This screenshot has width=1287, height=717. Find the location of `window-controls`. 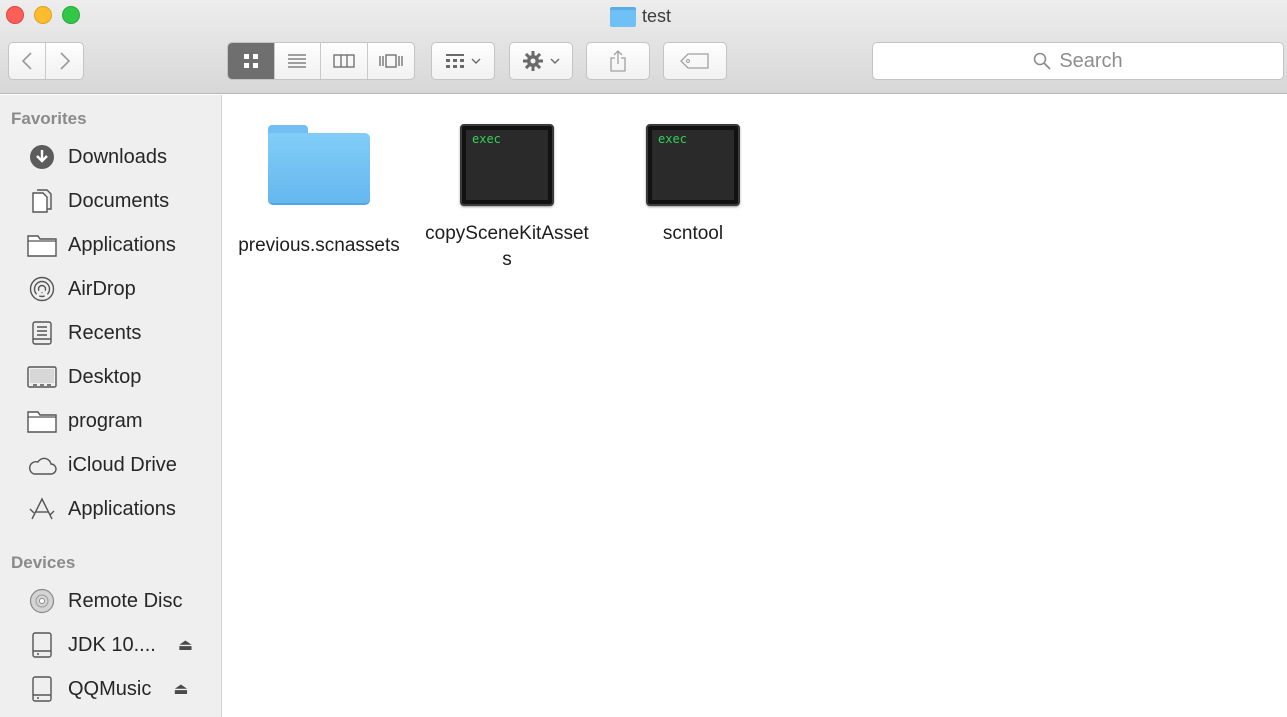

window-controls is located at coordinates (43, 15).